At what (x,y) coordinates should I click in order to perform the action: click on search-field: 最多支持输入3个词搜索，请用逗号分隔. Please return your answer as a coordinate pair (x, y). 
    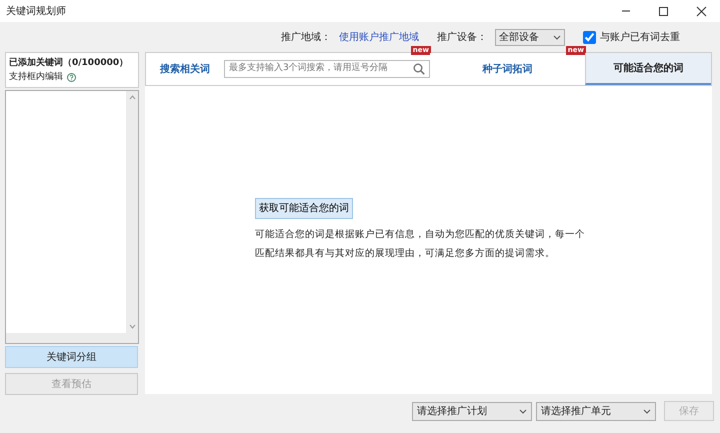
    Looking at the image, I should click on (327, 69).